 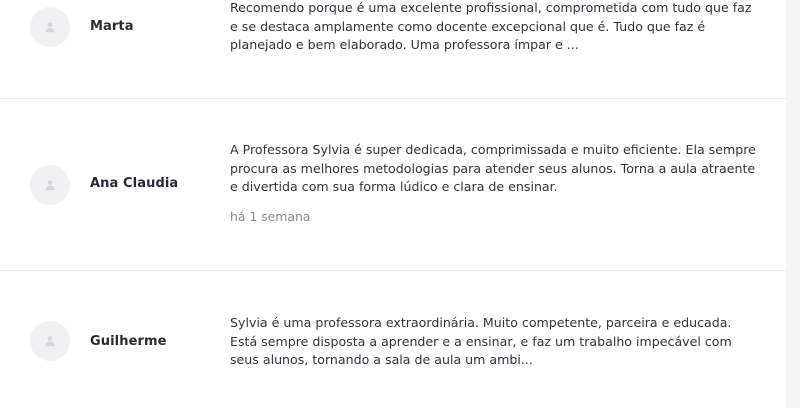 What do you see at coordinates (134, 183) in the screenshot?
I see `reviewer-name: Ana Claudia` at bounding box center [134, 183].